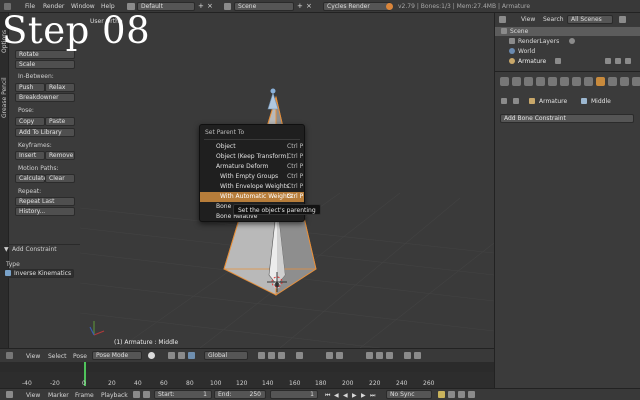  What do you see at coordinates (252, 197) in the screenshot?
I see `menu-item-with-automatic-weights: With Automatic Weights Ctrl P` at bounding box center [252, 197].